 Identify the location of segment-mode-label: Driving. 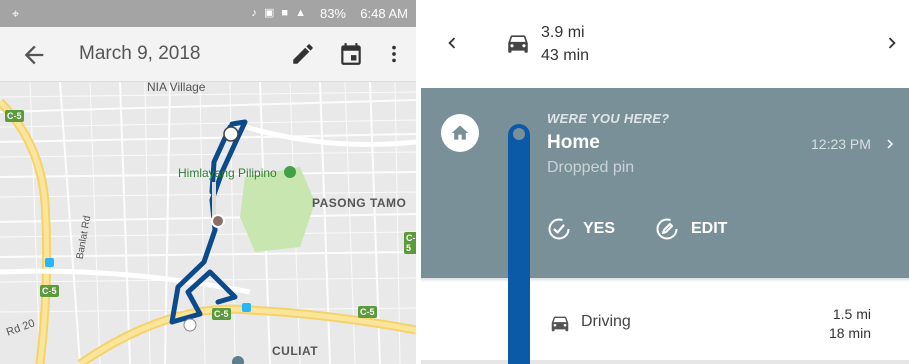
(606, 321).